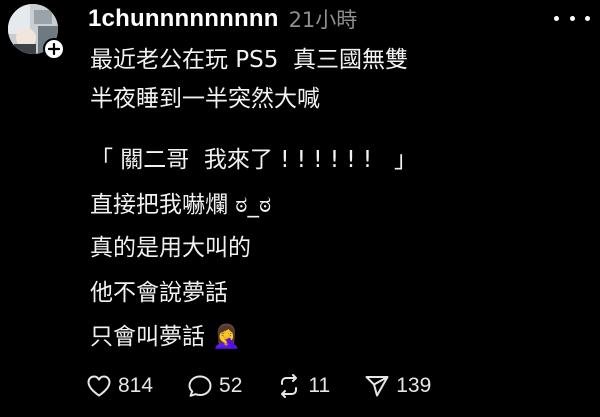 The height and width of the screenshot is (417, 600). What do you see at coordinates (323, 20) in the screenshot?
I see `post-time: 21小時` at bounding box center [323, 20].